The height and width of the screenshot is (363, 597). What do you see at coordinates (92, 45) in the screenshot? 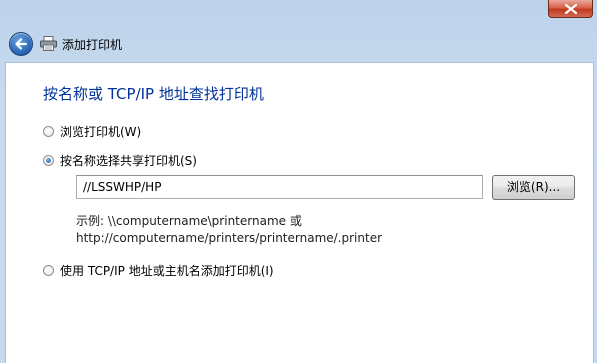
I see `window-title: 添加打印机` at bounding box center [92, 45].